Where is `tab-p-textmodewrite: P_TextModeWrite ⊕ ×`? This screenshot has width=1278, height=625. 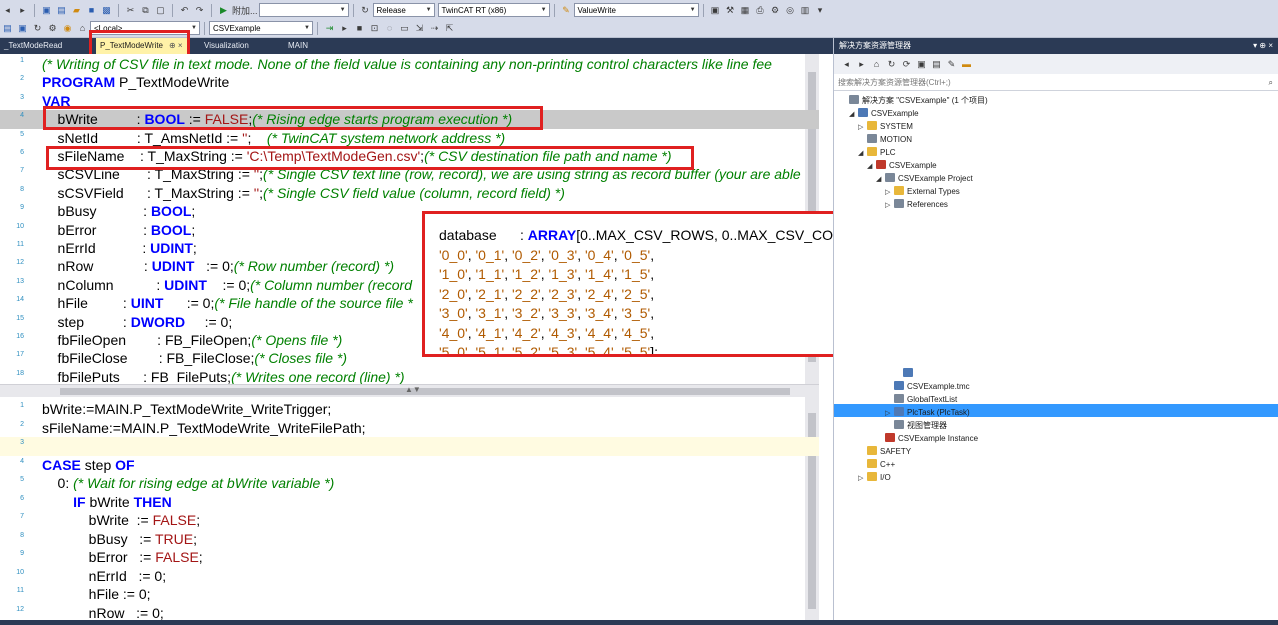
tab-p-textmodewrite: P_TextModeWrite ⊕ × is located at coordinates (142, 46).